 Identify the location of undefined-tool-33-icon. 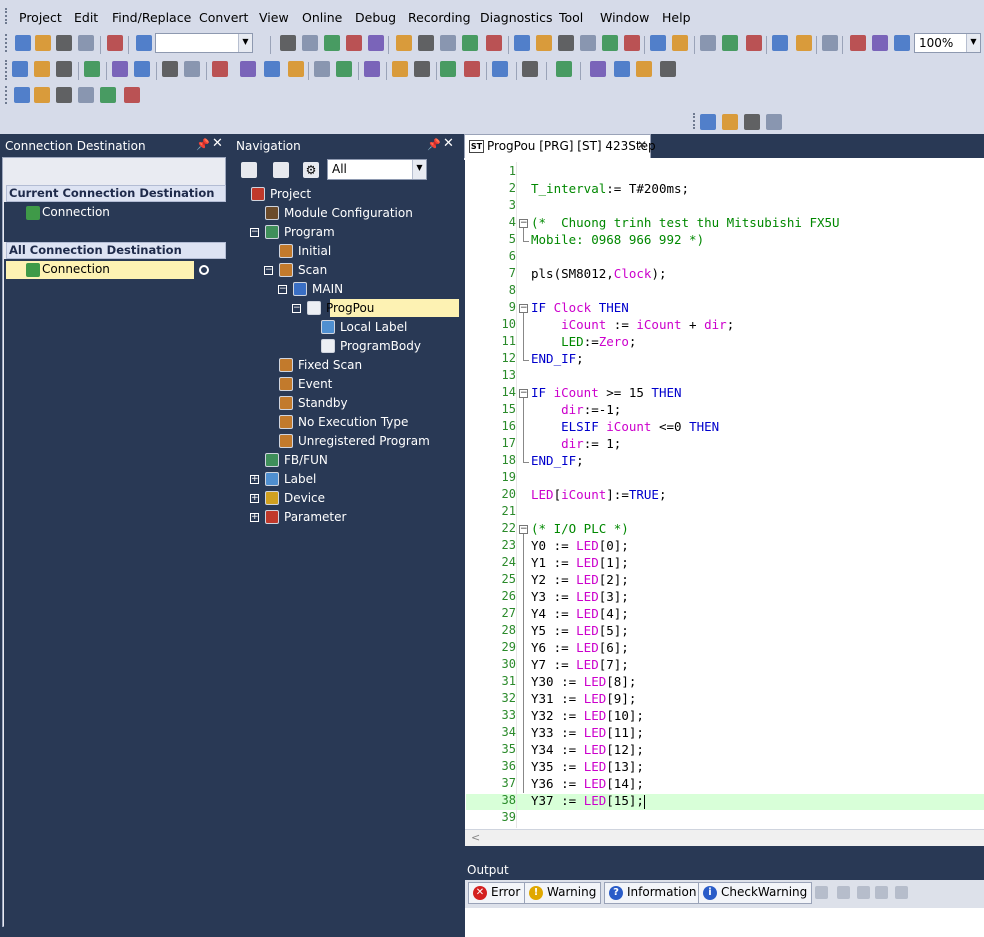
(754, 43).